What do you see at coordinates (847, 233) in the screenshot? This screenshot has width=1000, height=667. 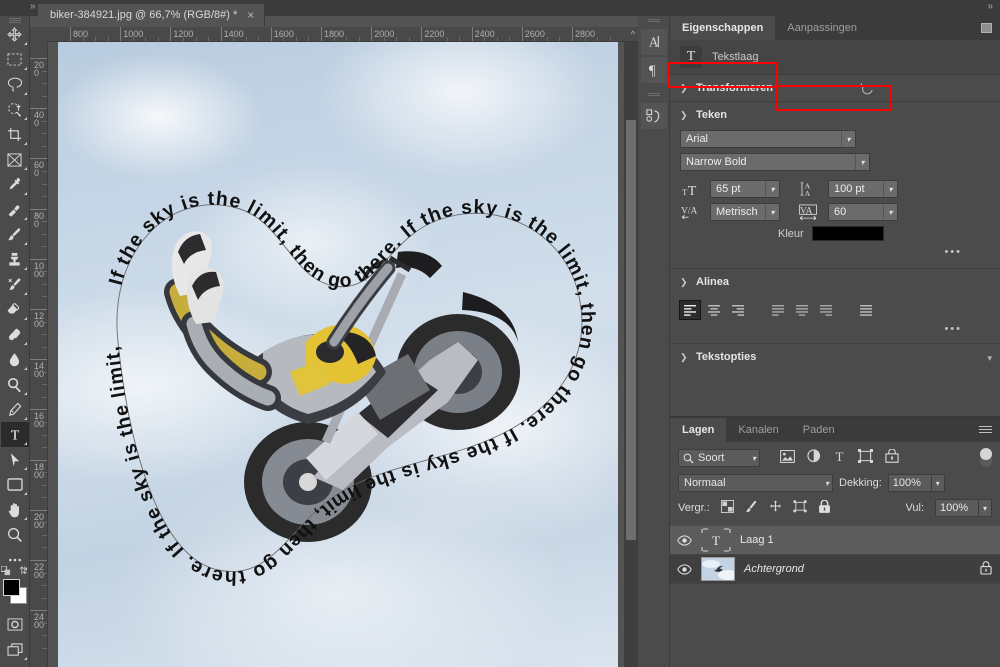 I see `text-color-swatch` at bounding box center [847, 233].